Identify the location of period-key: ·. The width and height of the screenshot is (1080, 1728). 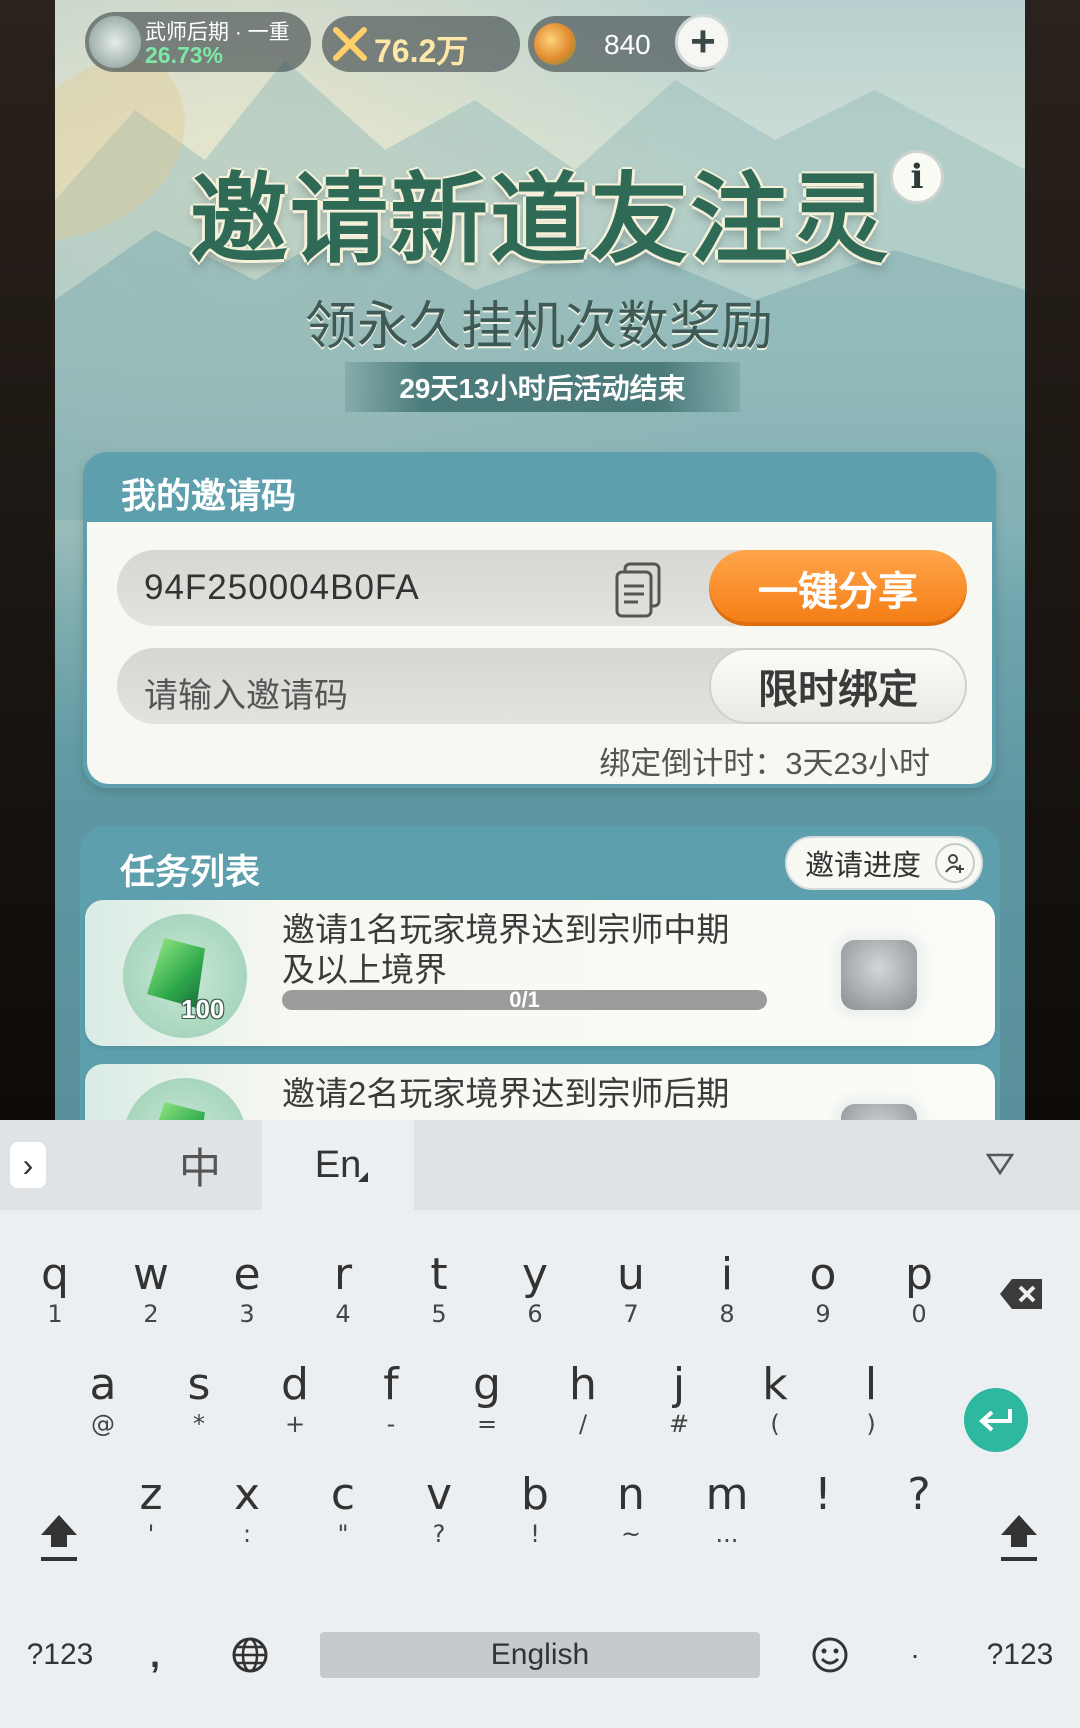
(915, 1655).